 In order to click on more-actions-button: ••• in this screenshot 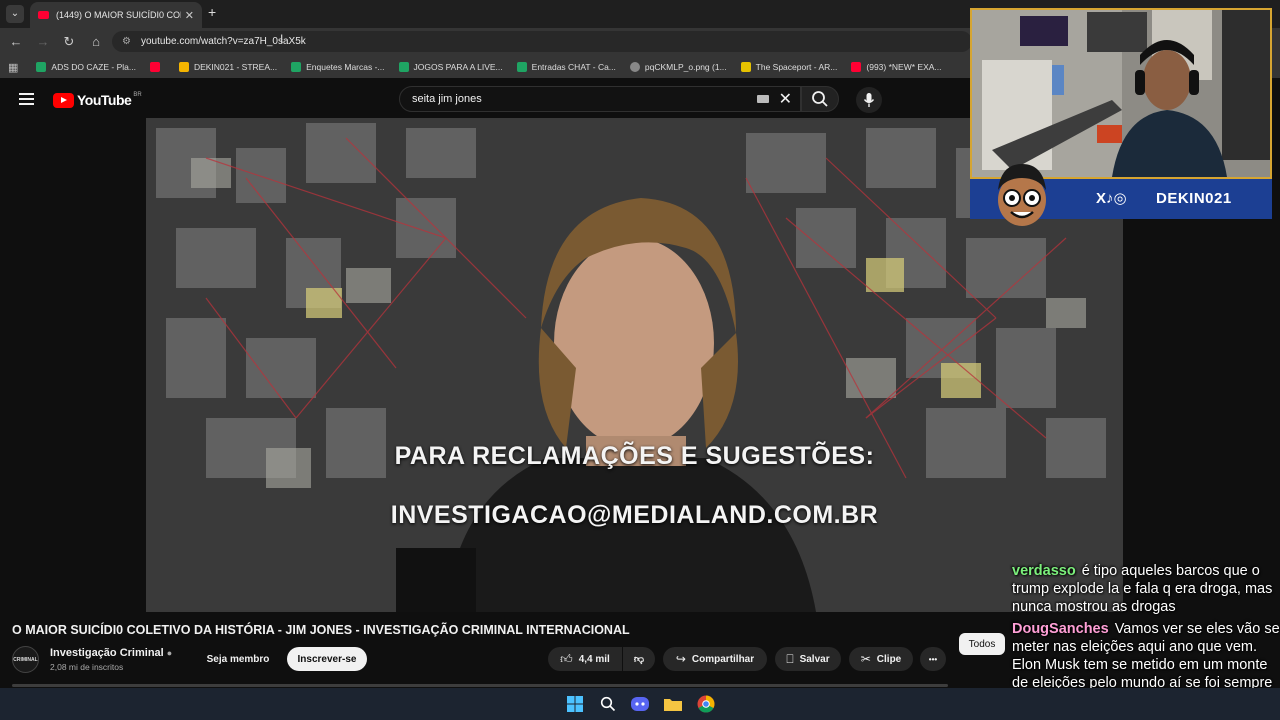, I will do `click(933, 659)`.